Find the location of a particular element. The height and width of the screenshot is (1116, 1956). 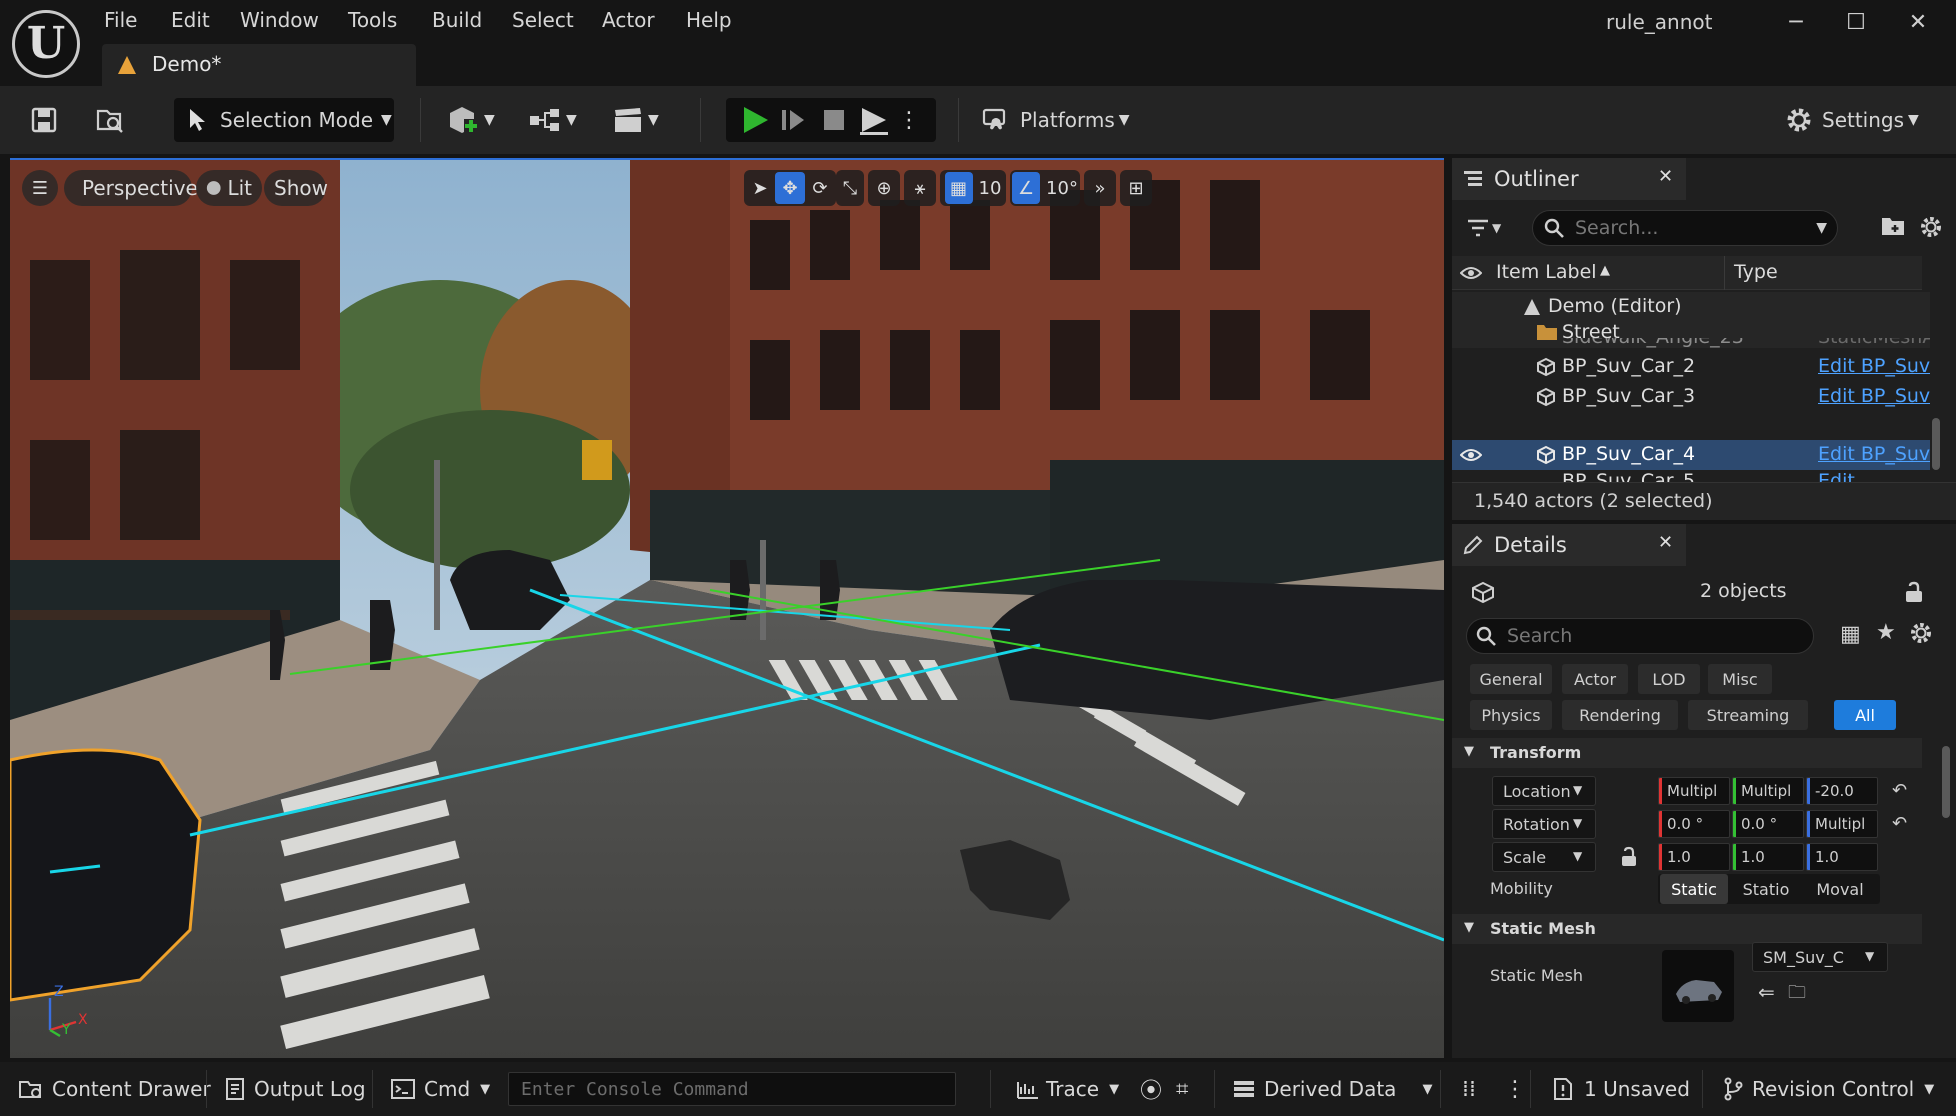

viewport-menu-button: ☰ is located at coordinates (40, 188).